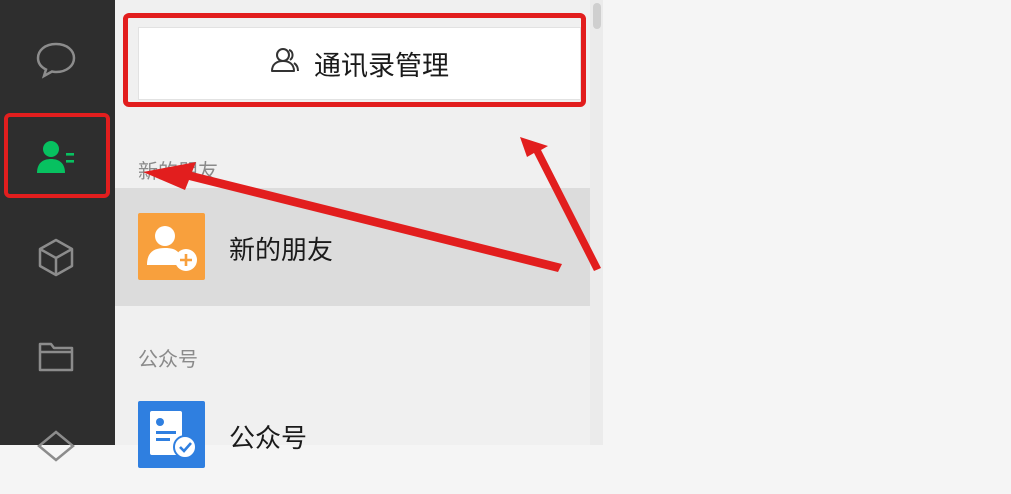 This screenshot has width=1011, height=494. Describe the element at coordinates (352, 435) in the screenshot. I see `list-item-official-accounts: 公众号` at that location.